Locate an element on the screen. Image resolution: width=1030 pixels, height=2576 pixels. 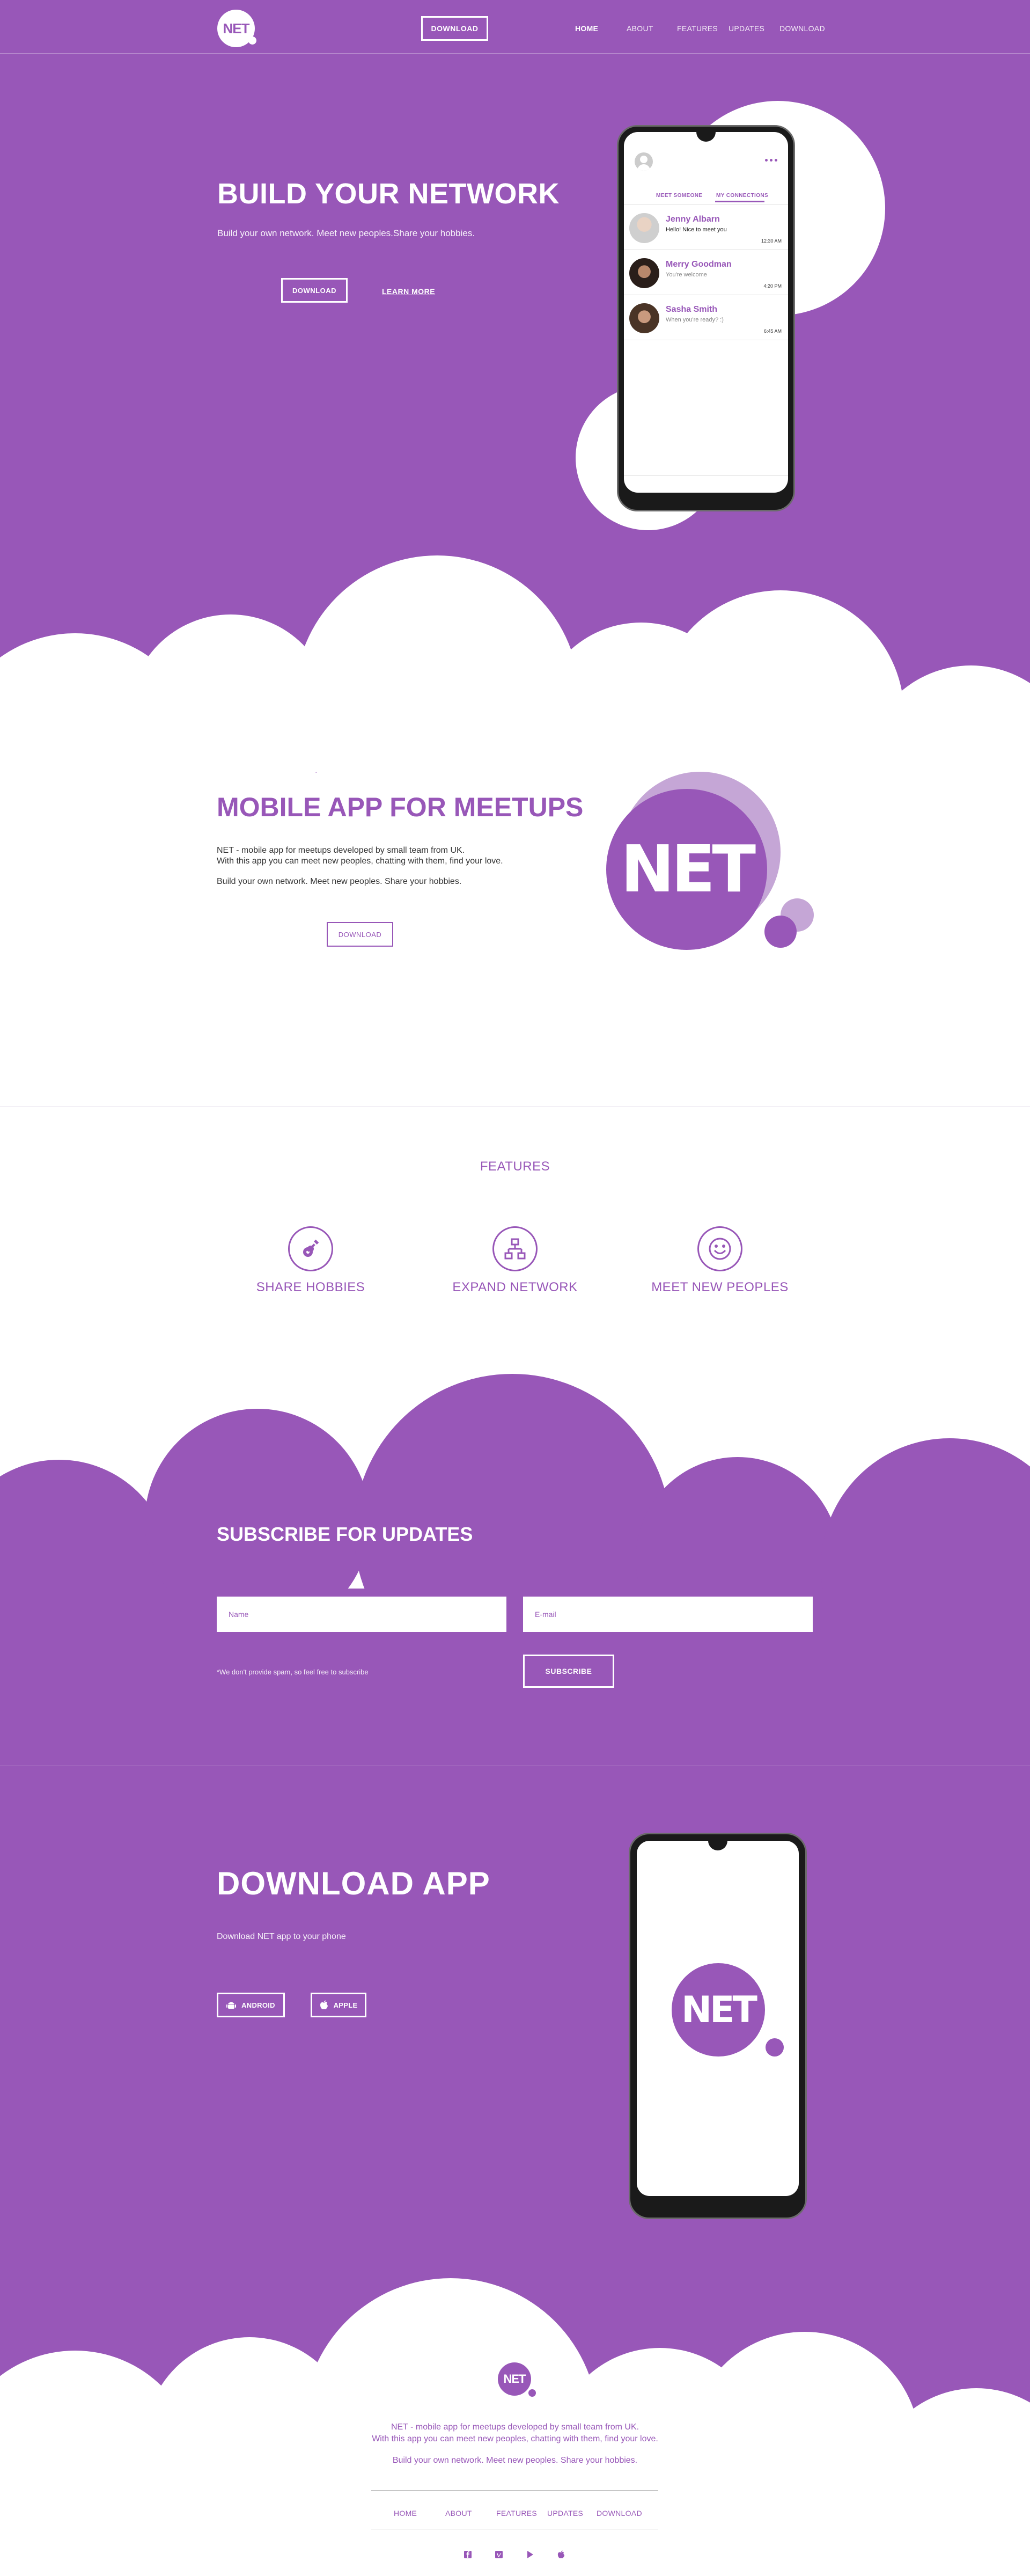
network-icon is located at coordinates (515, 1248).